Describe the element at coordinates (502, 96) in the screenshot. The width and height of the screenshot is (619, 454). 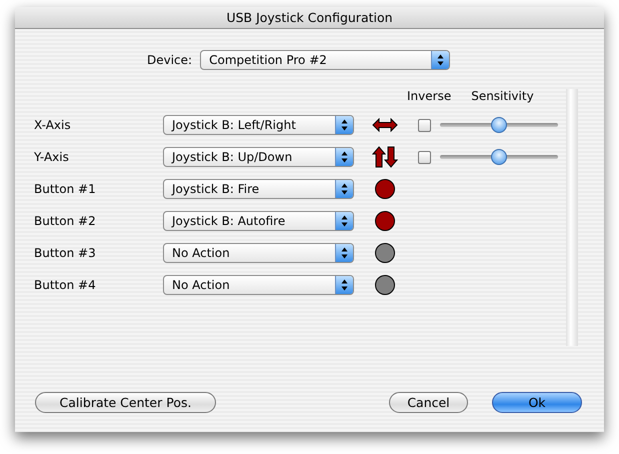
I see `column-header: Sensitivity` at that location.